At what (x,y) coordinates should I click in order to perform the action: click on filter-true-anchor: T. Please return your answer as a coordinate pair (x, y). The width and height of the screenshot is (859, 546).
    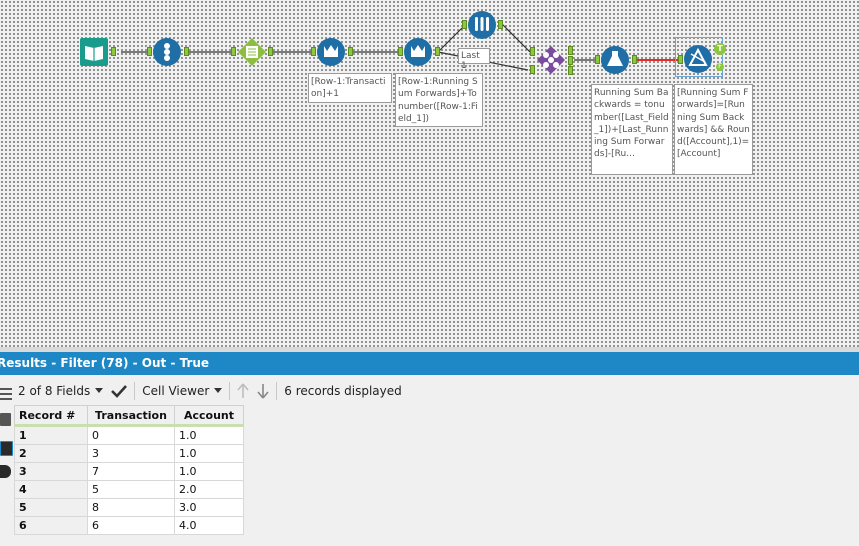
    Looking at the image, I should click on (720, 49).